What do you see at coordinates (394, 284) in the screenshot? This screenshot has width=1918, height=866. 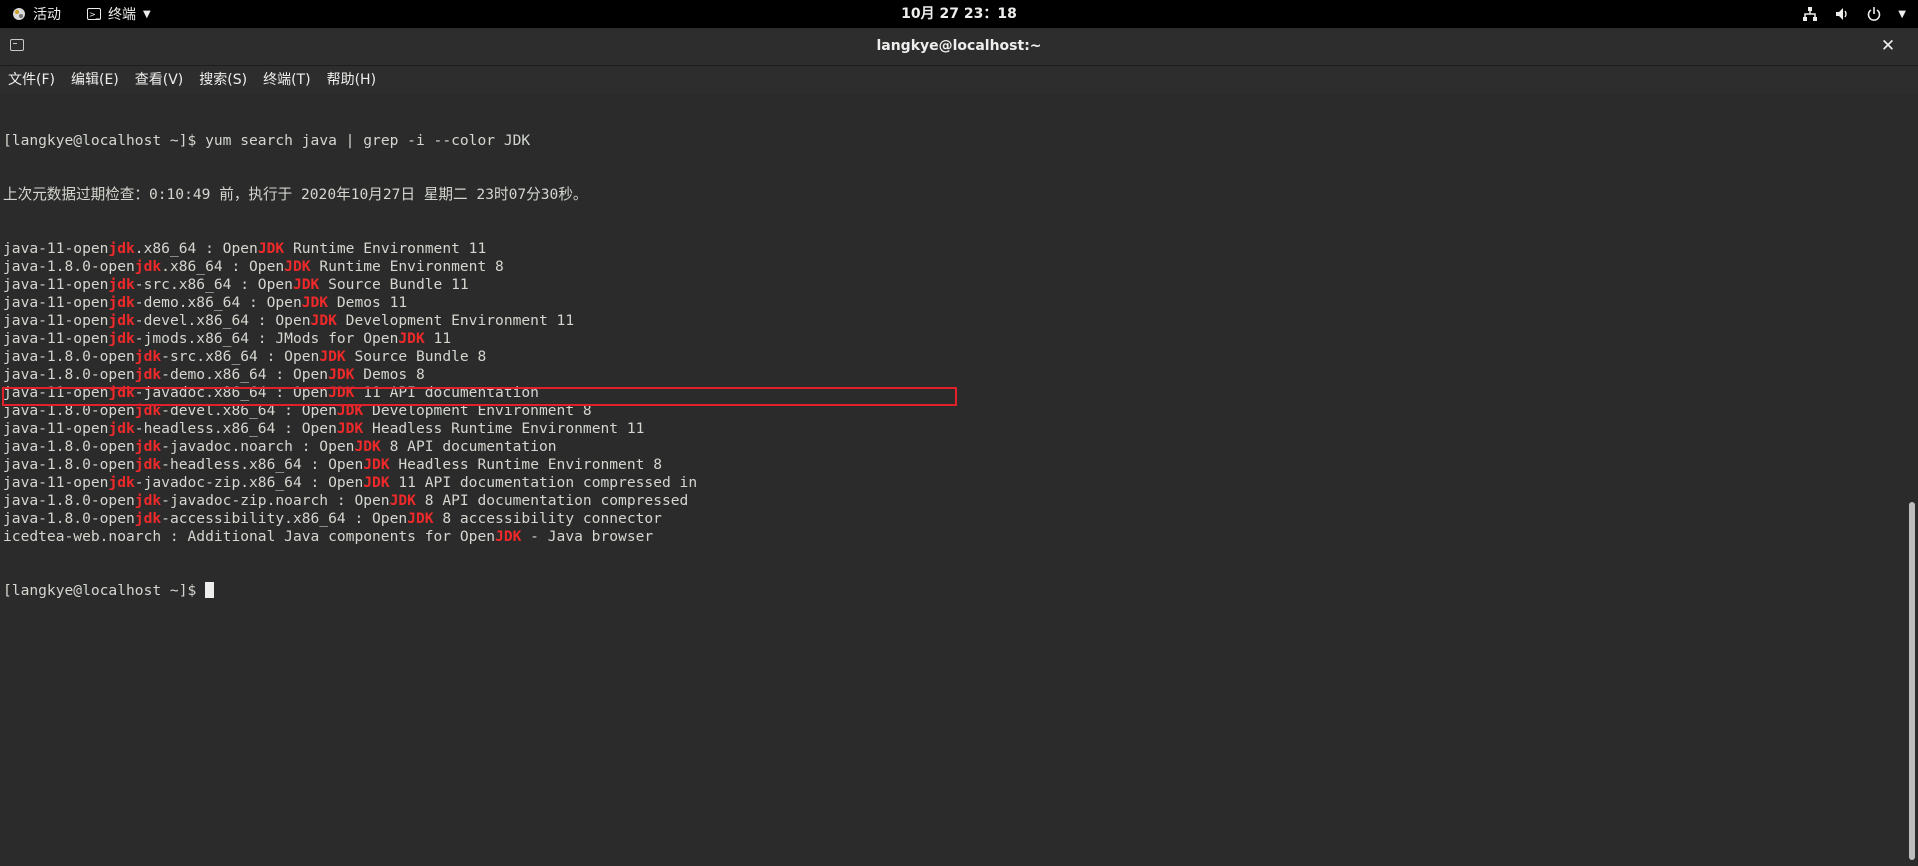 I see `result-text: Source Bundle 11` at bounding box center [394, 284].